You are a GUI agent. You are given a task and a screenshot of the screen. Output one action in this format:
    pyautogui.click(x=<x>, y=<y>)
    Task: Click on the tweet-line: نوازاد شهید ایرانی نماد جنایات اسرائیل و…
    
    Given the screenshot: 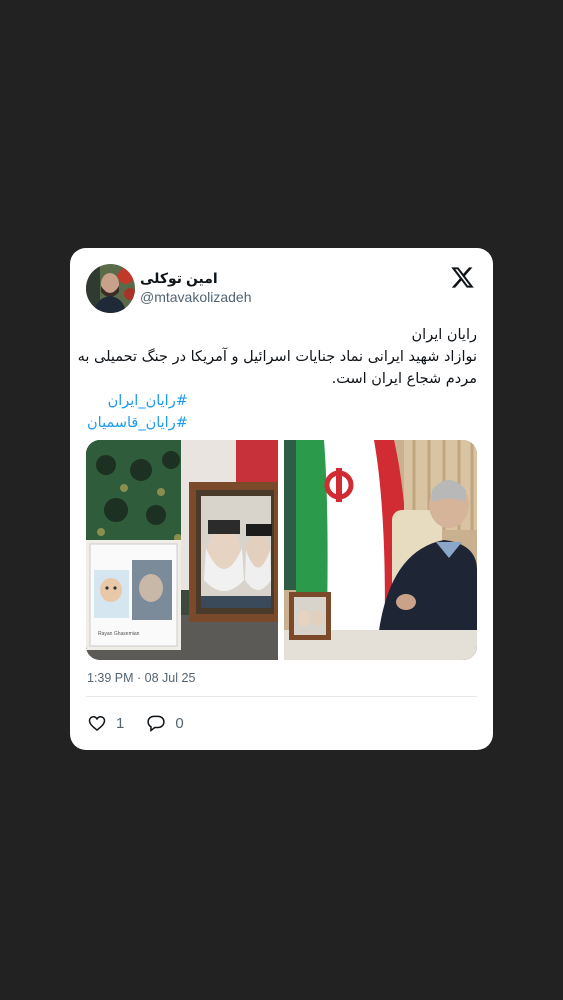 What is the action you would take?
    pyautogui.click(x=277, y=357)
    